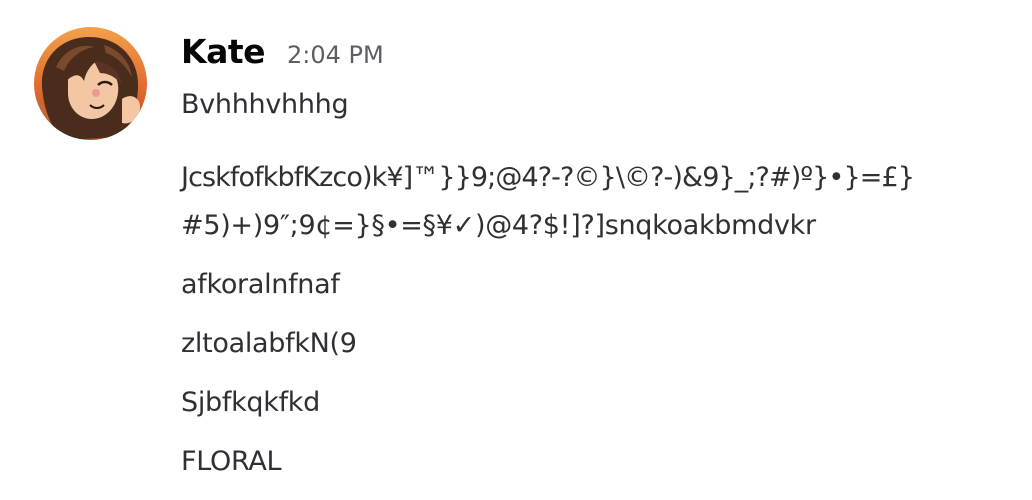  What do you see at coordinates (223, 51) in the screenshot?
I see `username: Kate` at bounding box center [223, 51].